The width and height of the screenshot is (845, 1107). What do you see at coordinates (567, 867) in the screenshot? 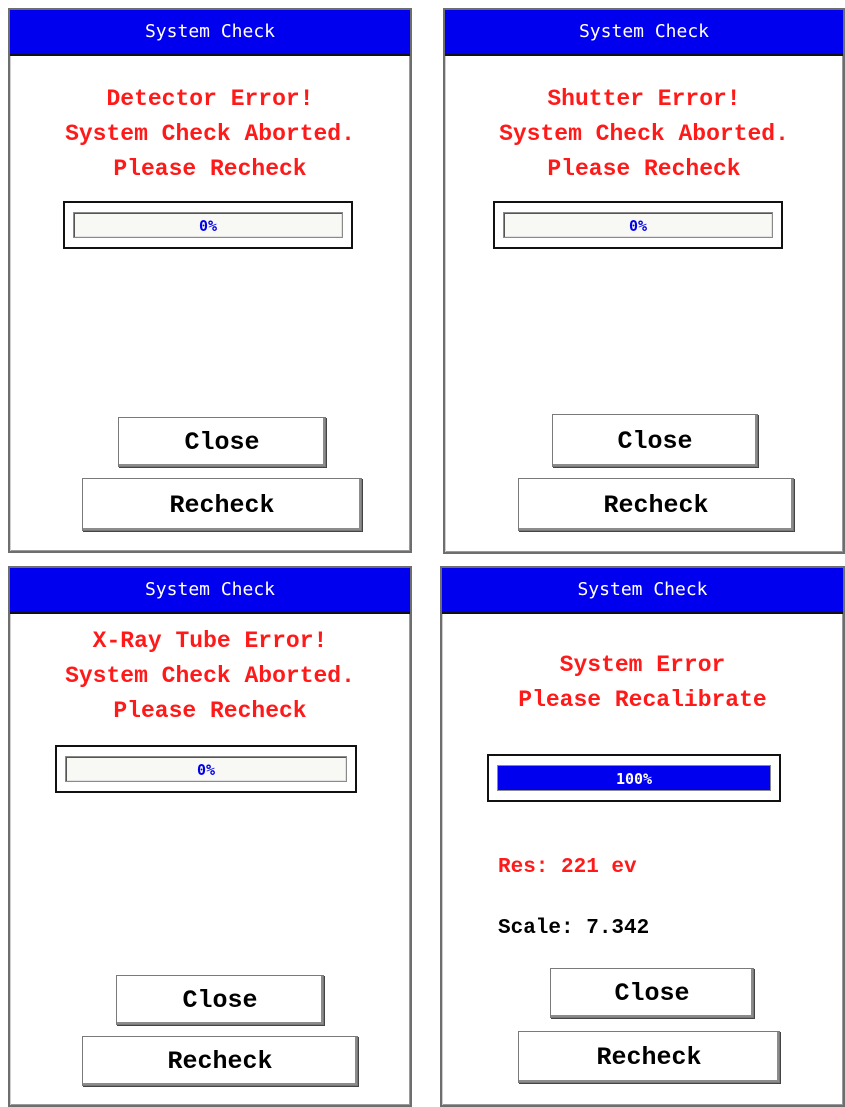
I see `resolution-readout: Res: 221 ev` at bounding box center [567, 867].